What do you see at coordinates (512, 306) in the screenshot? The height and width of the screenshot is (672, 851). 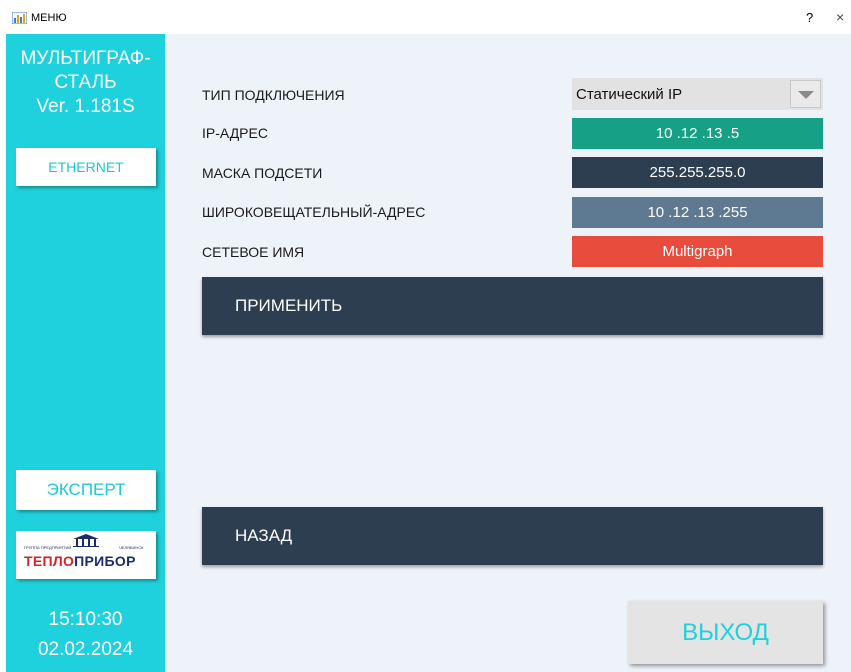 I see `apply-button: ПРИМЕНИТЬ` at bounding box center [512, 306].